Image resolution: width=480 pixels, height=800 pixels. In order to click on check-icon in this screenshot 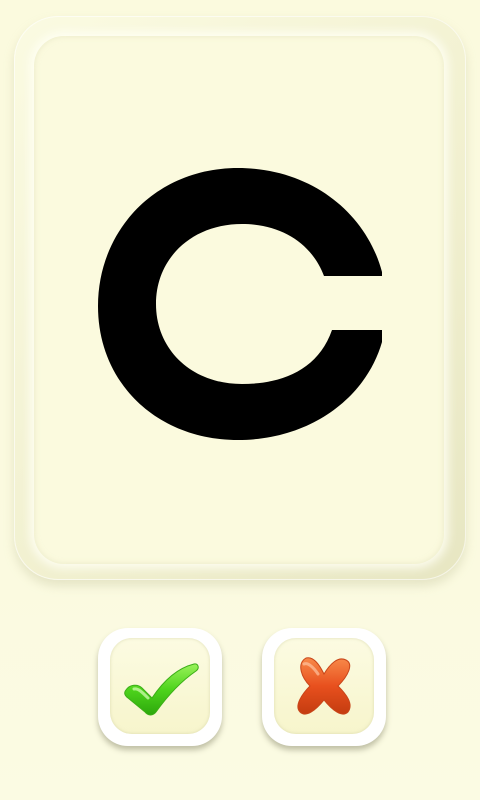, I will do `click(161, 689)`.